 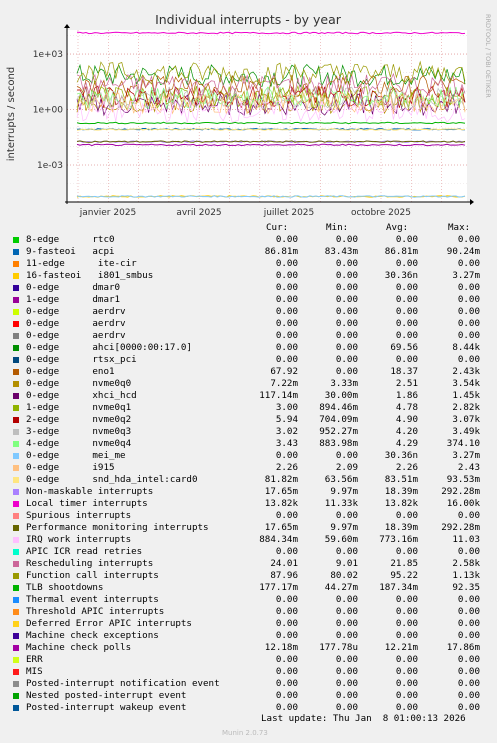 What do you see at coordinates (401, 251) in the screenshot?
I see `legend-avg: 86.81m` at bounding box center [401, 251].